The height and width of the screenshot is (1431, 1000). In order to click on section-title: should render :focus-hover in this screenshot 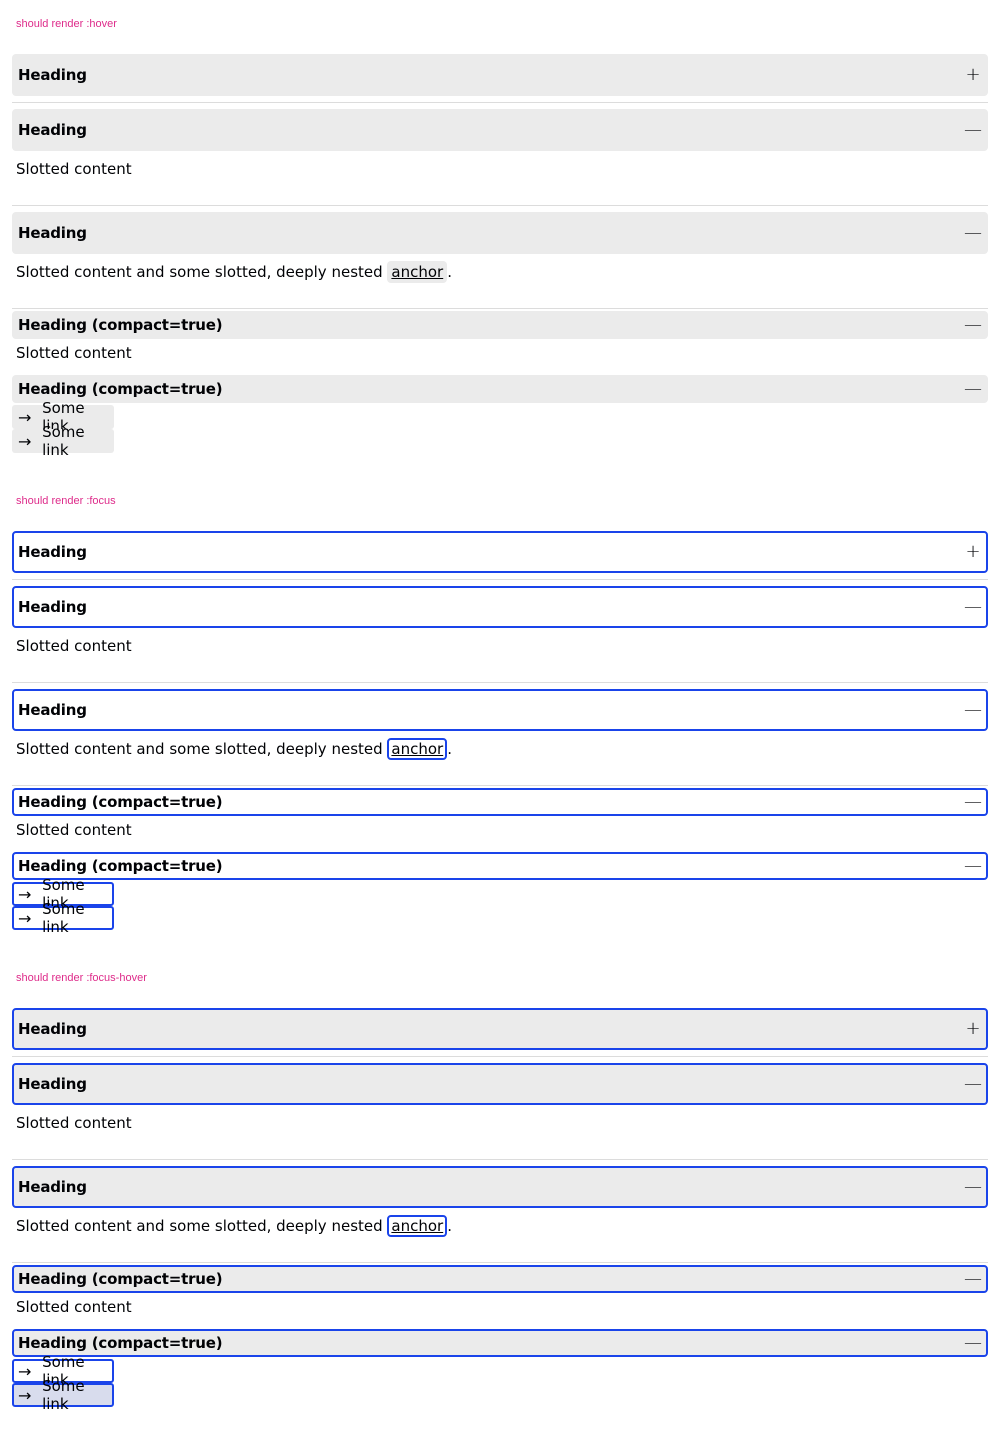, I will do `click(81, 978)`.